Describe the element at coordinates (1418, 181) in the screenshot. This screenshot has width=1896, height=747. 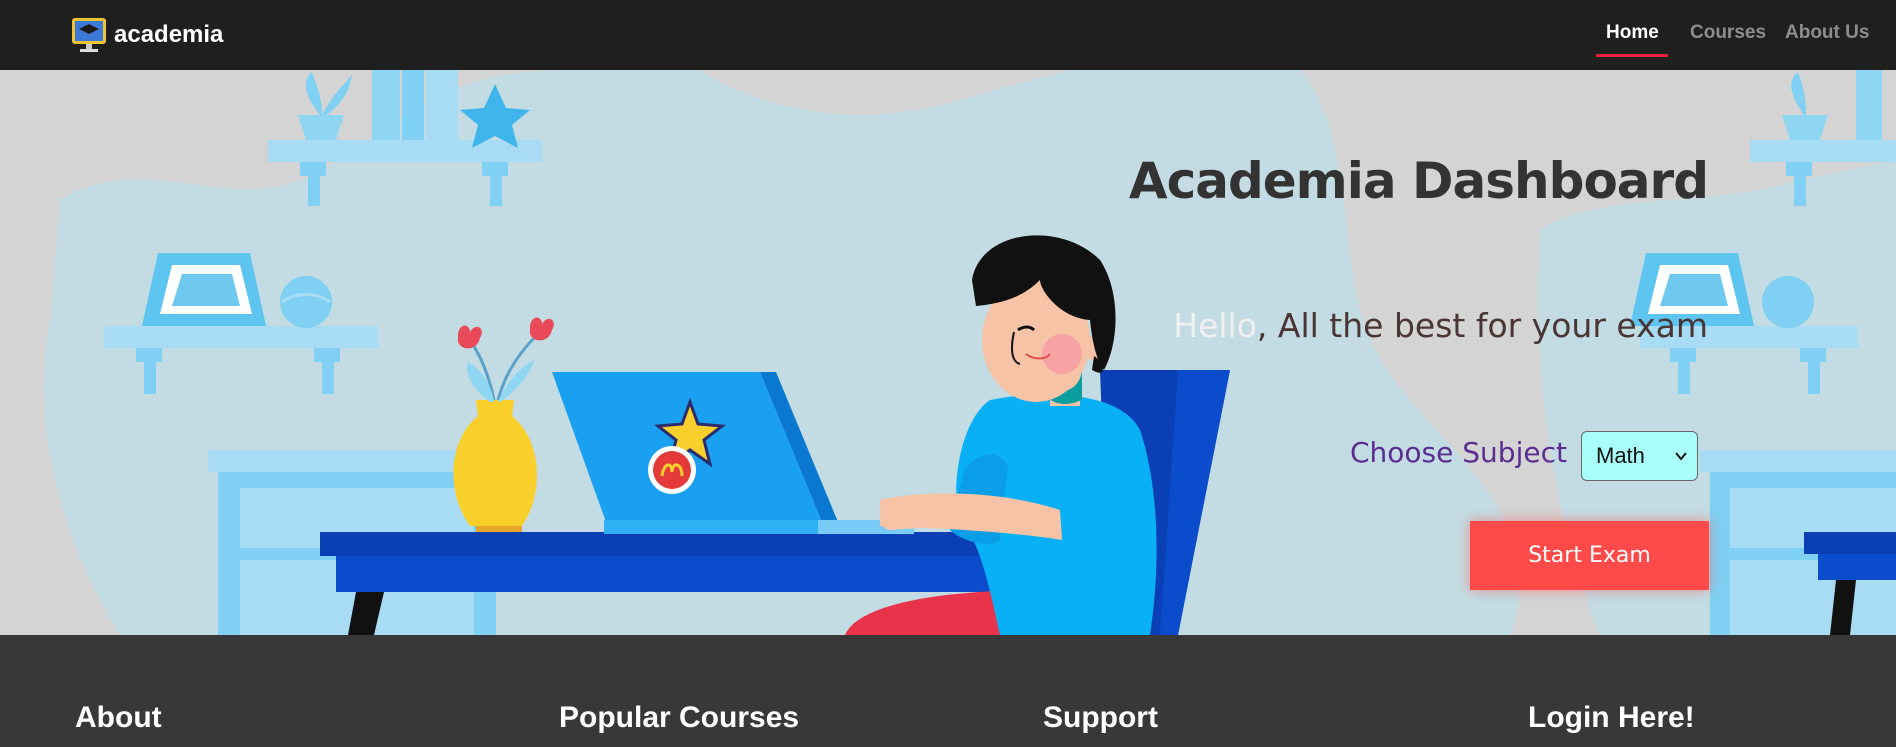
I see `dashboard-title: Academia Dashboard` at that location.